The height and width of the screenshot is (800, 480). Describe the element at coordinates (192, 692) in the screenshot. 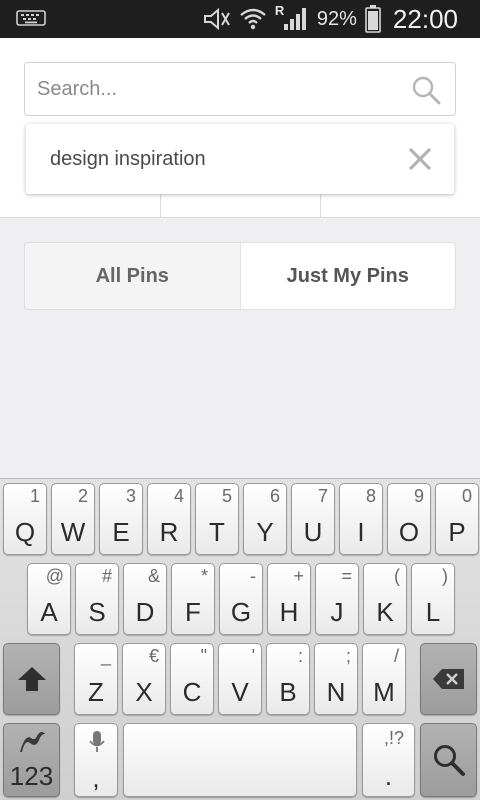

I see `key-primary-label: C` at that location.